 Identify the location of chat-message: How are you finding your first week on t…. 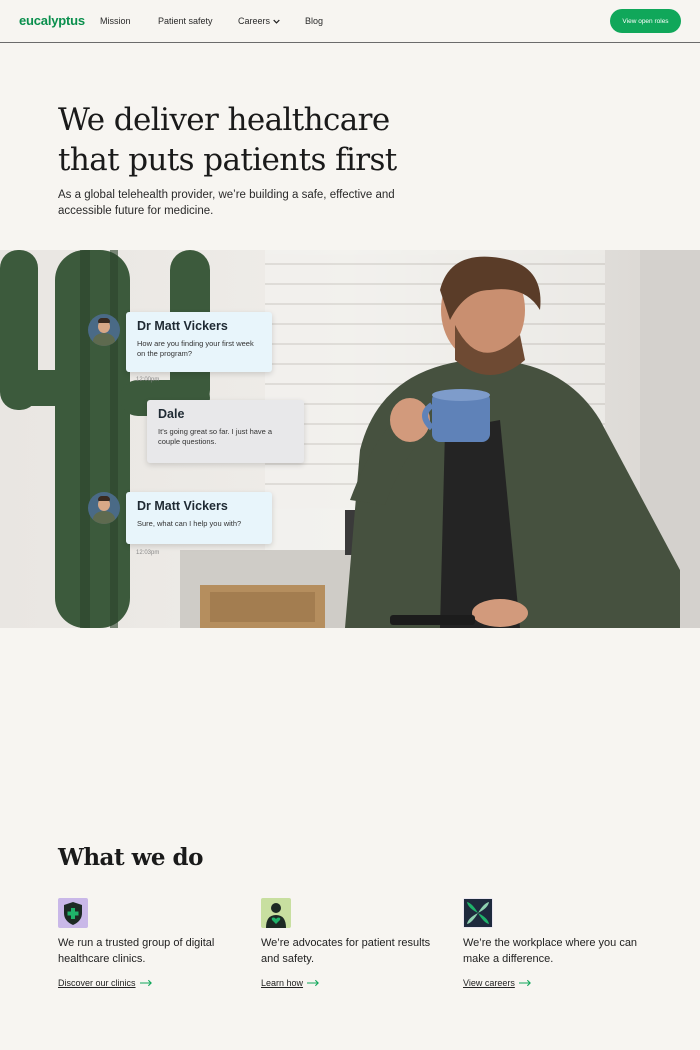
(195, 348).